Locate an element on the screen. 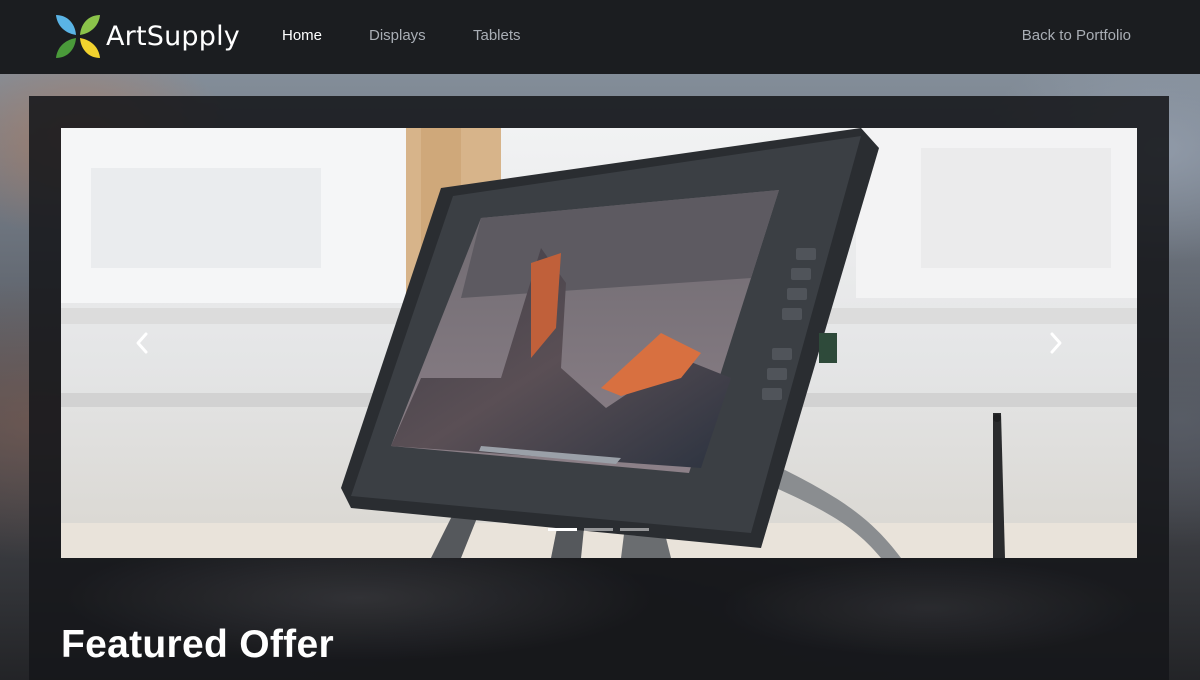  nav-tablets: Tablets is located at coordinates (497, 35).